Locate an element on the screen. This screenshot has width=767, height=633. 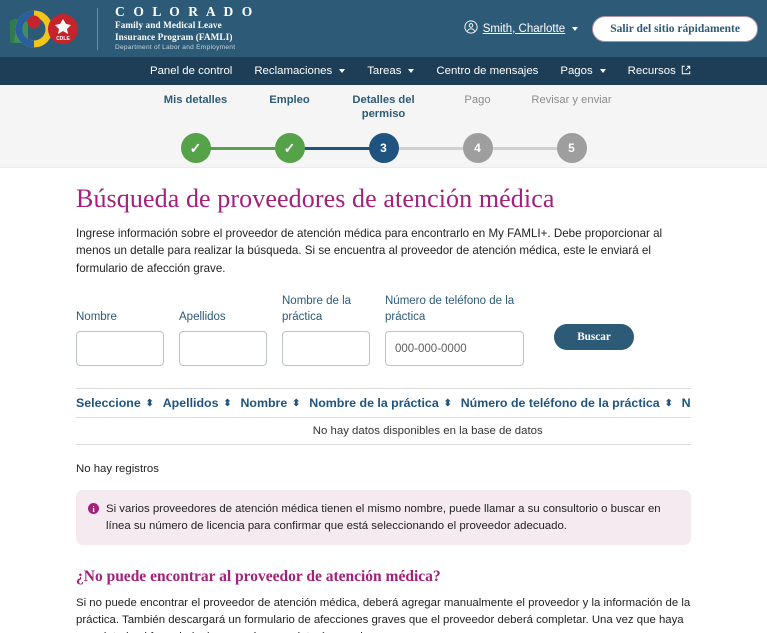
nav-label: Tareas is located at coordinates (384, 71).